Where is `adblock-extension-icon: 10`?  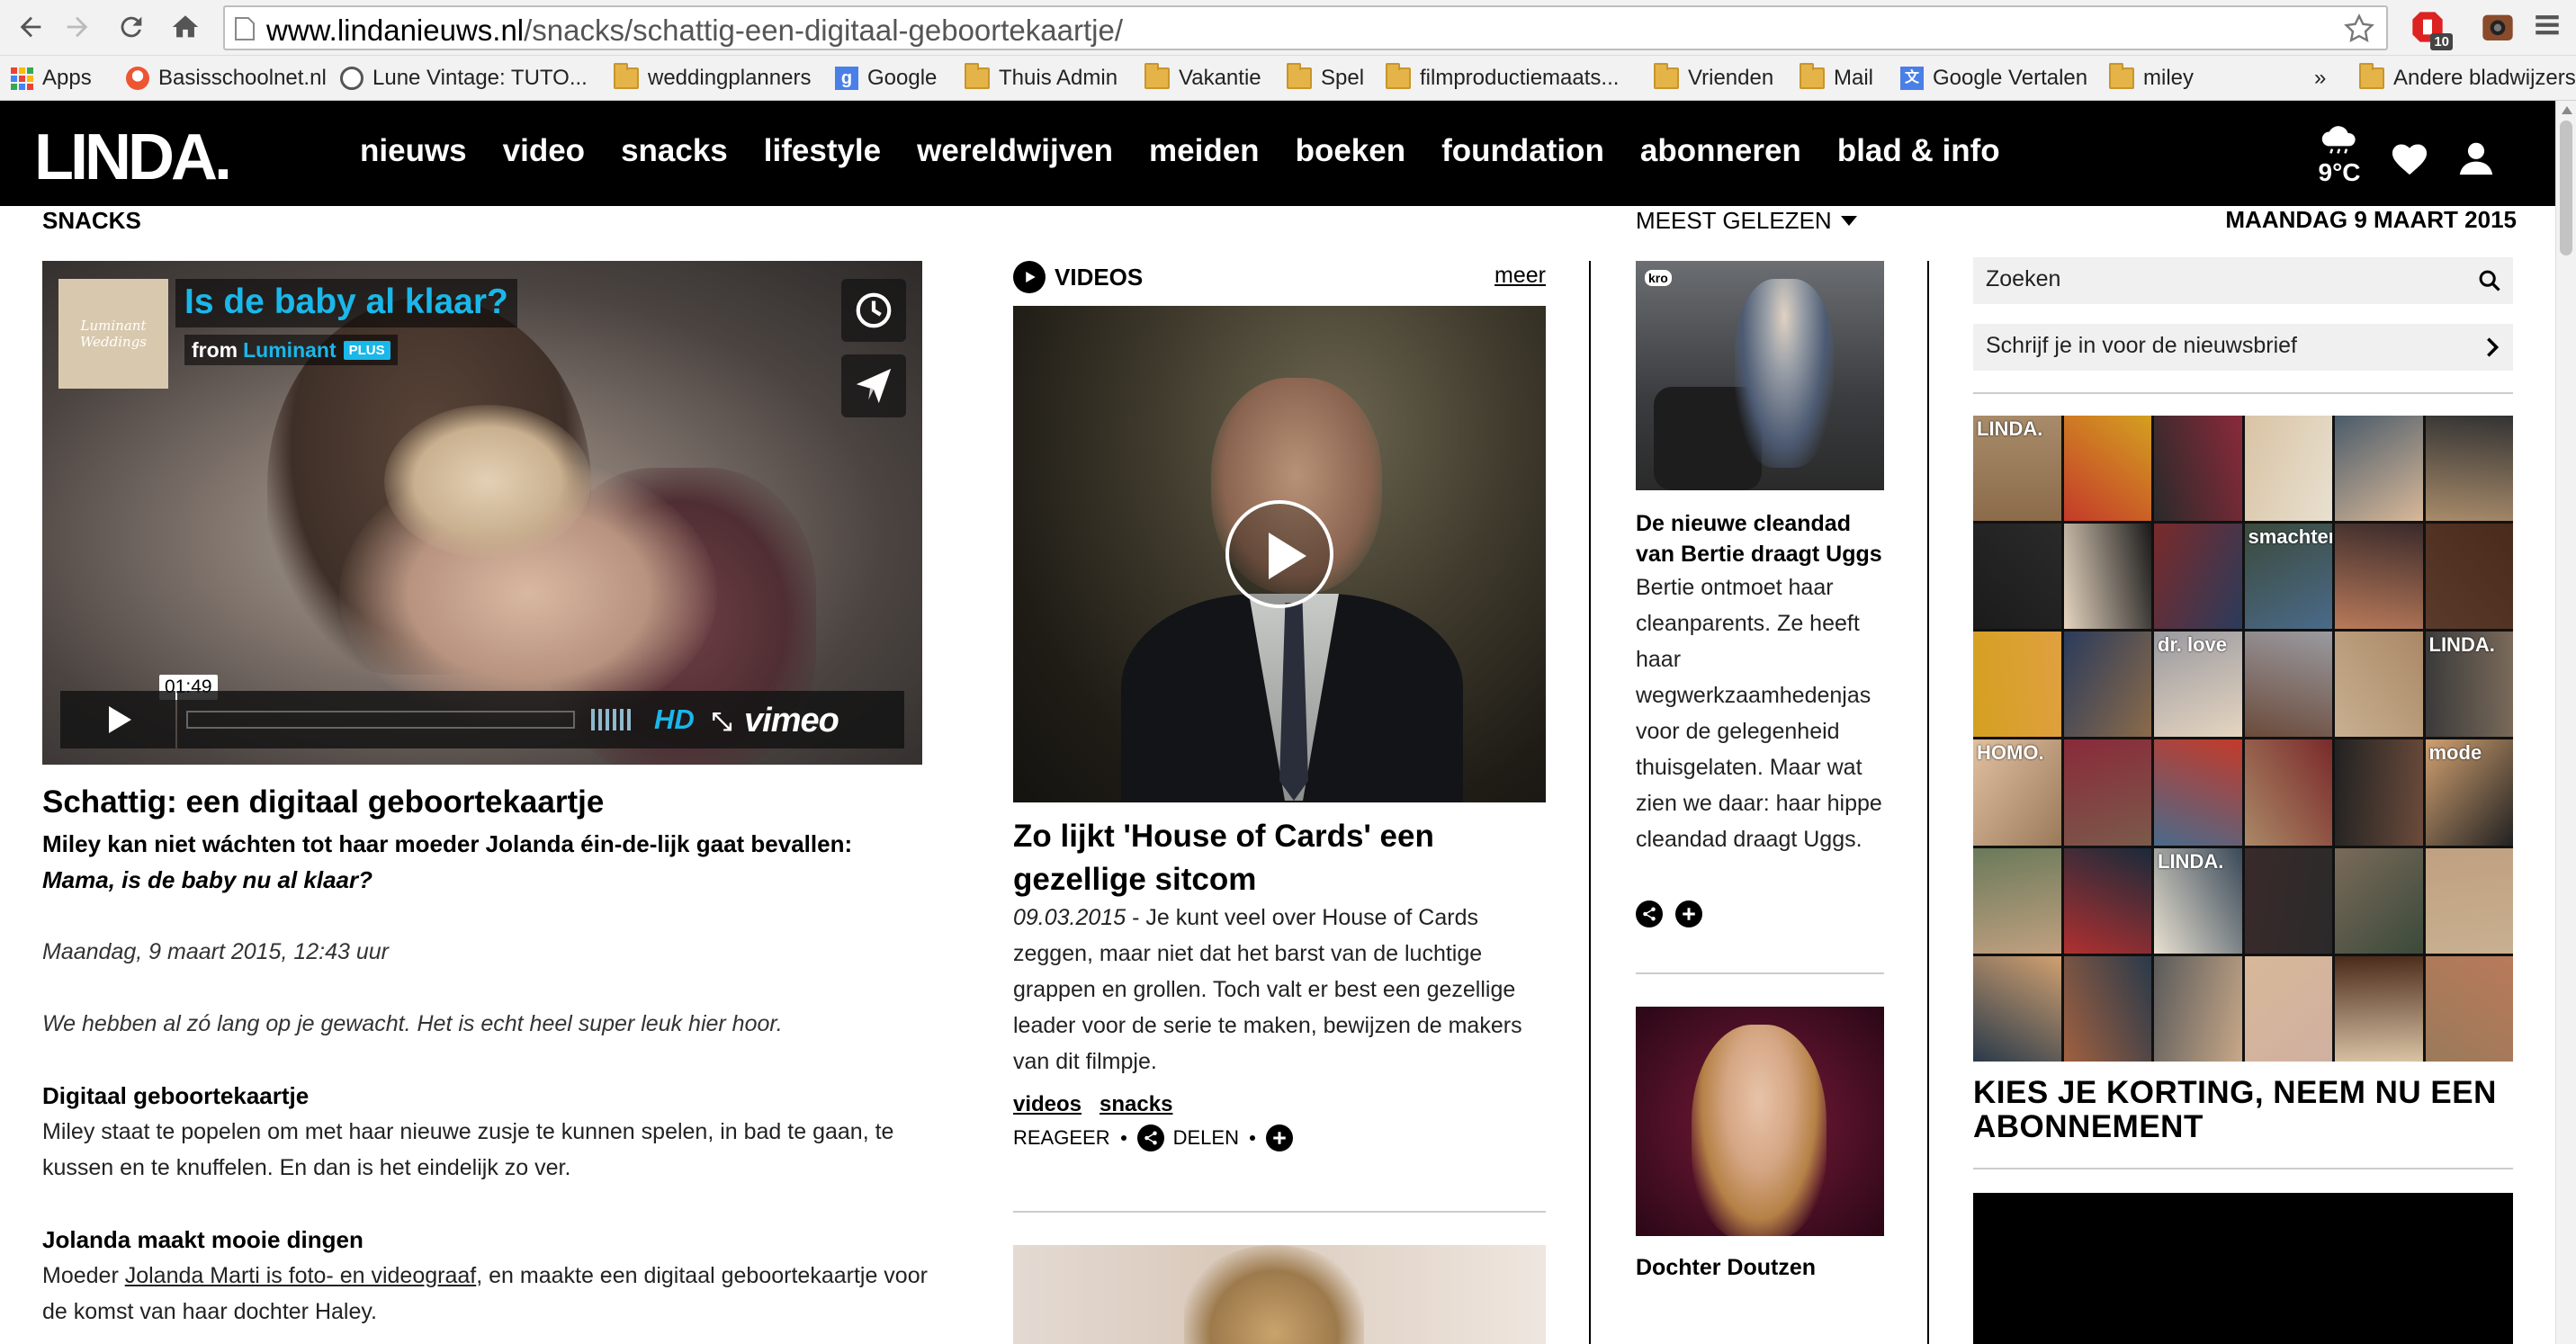
adblock-extension-icon: 10 is located at coordinates (2432, 29).